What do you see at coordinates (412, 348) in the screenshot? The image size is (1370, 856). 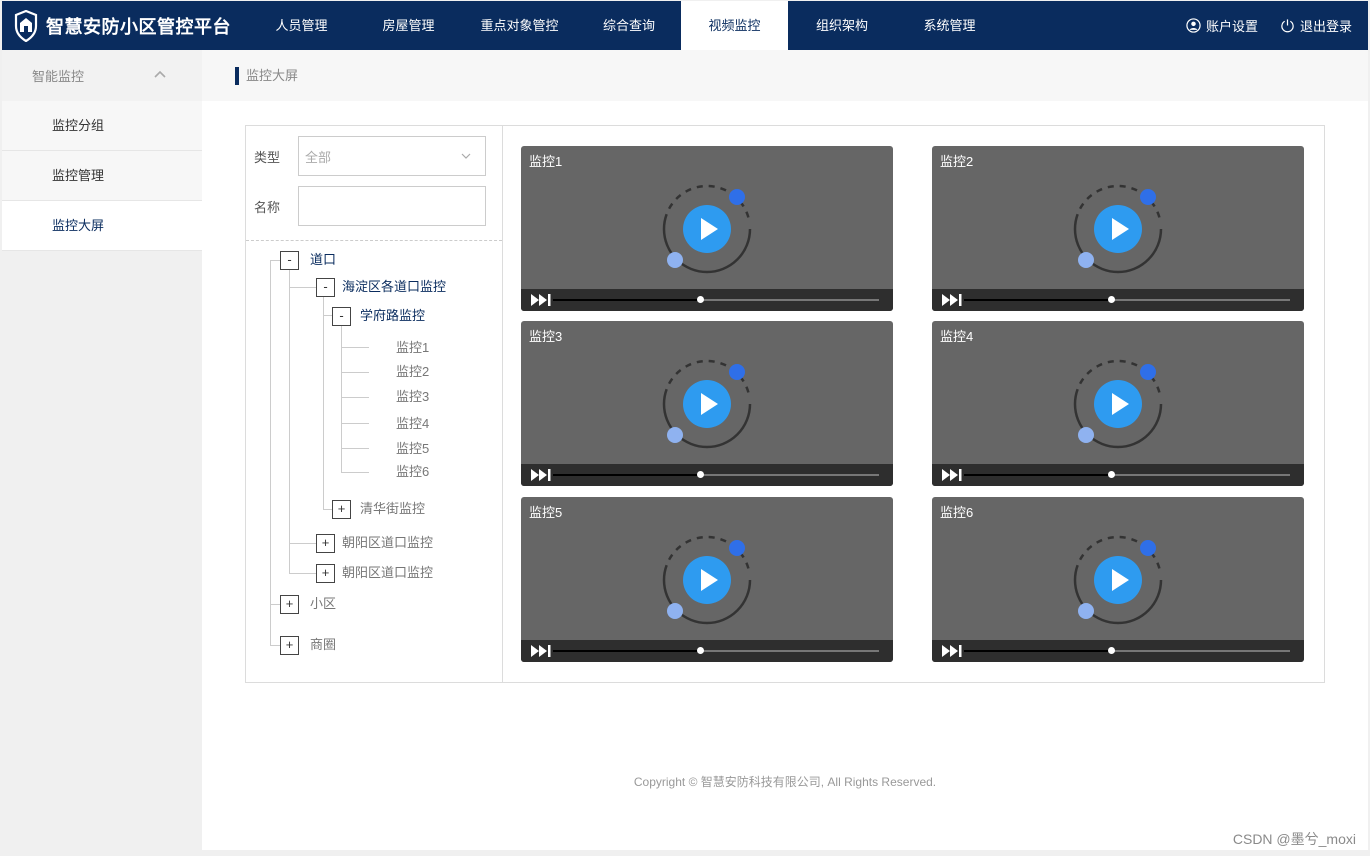 I see `tree-leaf-cam: 监控1` at bounding box center [412, 348].